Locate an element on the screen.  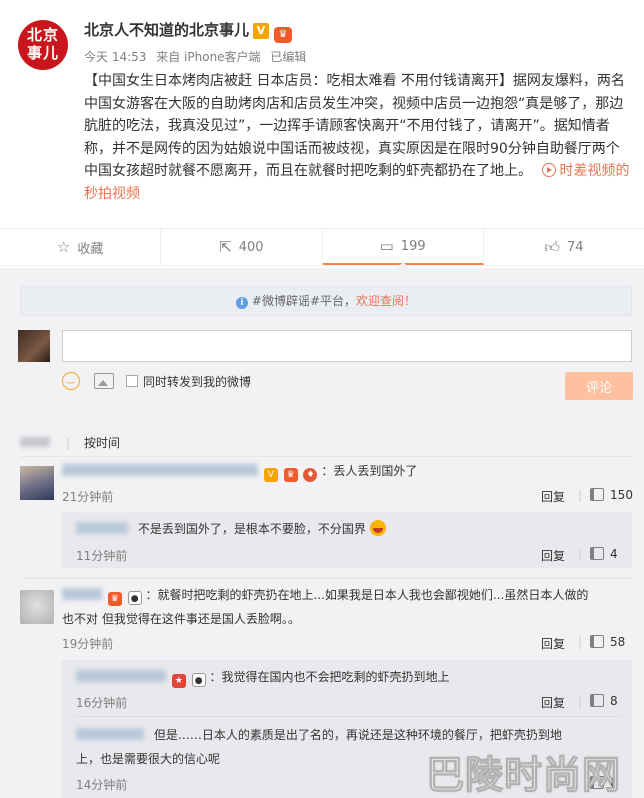
submit-comment-button: 评论 is located at coordinates (599, 386).